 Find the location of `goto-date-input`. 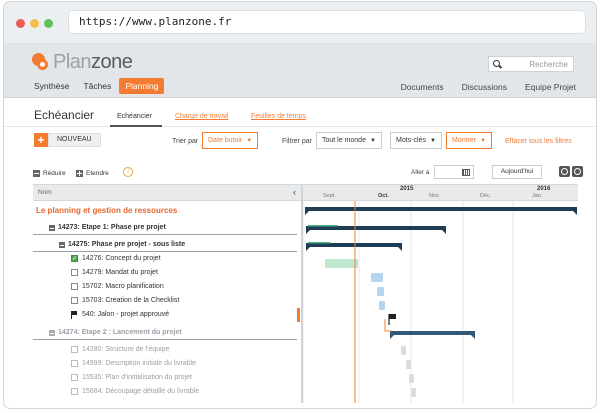

goto-date-input is located at coordinates (454, 172).